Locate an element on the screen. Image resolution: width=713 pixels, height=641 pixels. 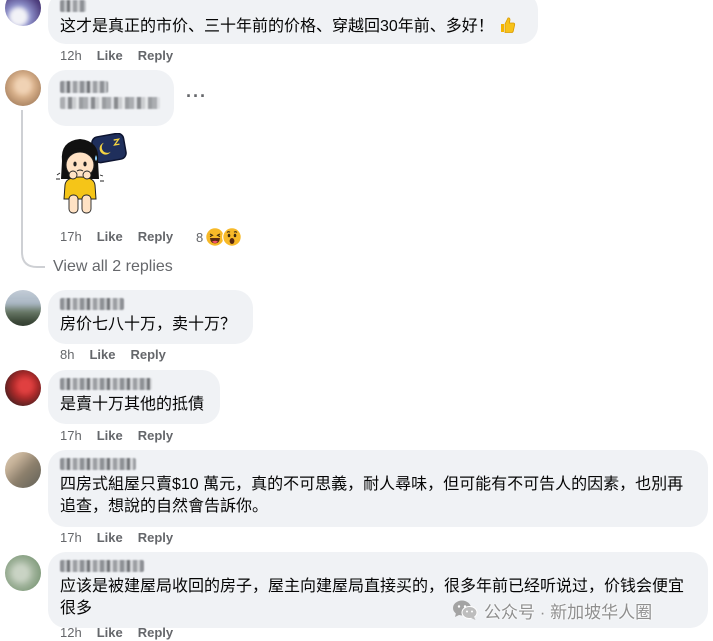
comment-bubble: 是賣十万其他的抵債 is located at coordinates (134, 397).